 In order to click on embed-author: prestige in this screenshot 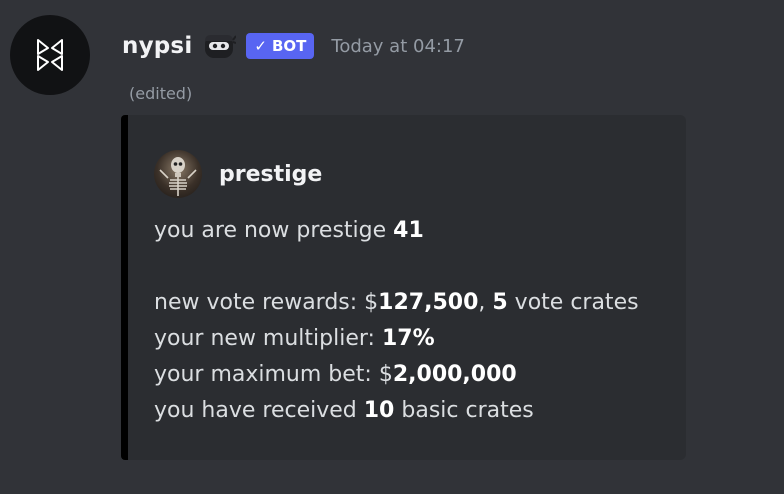, I will do `click(238, 174)`.